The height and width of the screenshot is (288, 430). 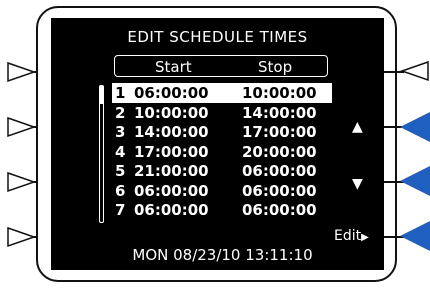 I want to click on row-number: 1, so click(x=120, y=93).